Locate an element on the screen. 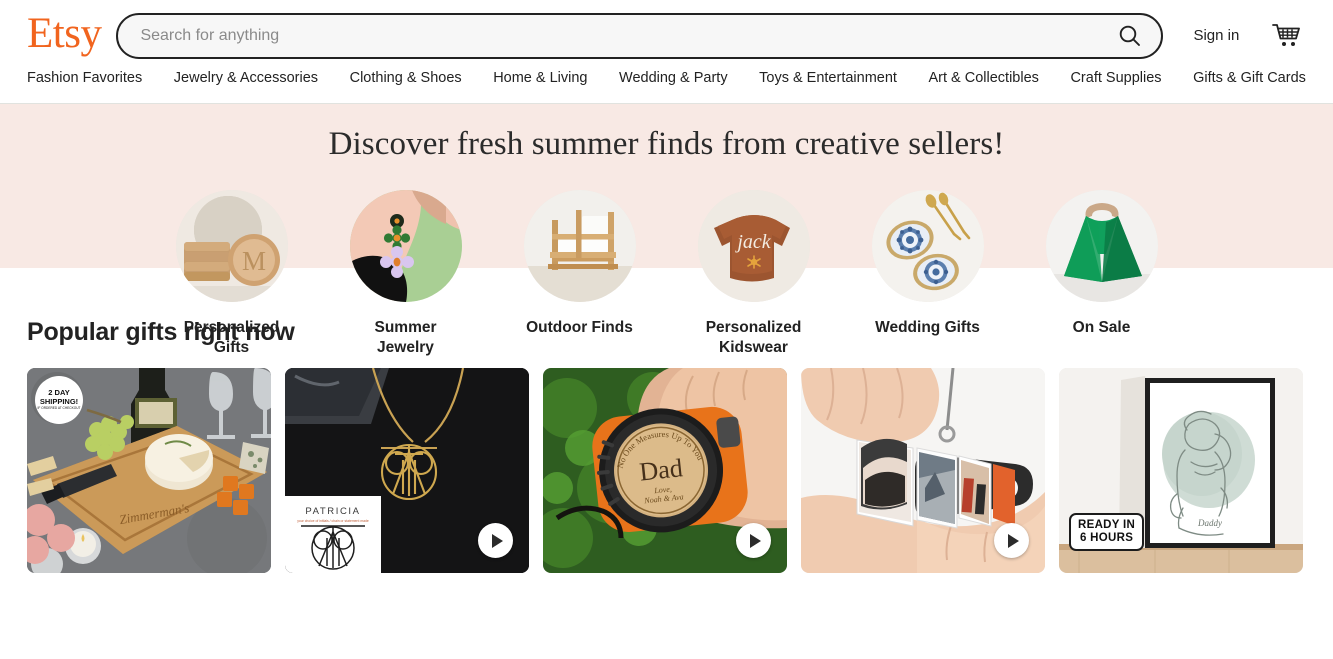 Image resolution: width=1333 pixels, height=659 pixels. flower-earrings-model-image is located at coordinates (405, 246).